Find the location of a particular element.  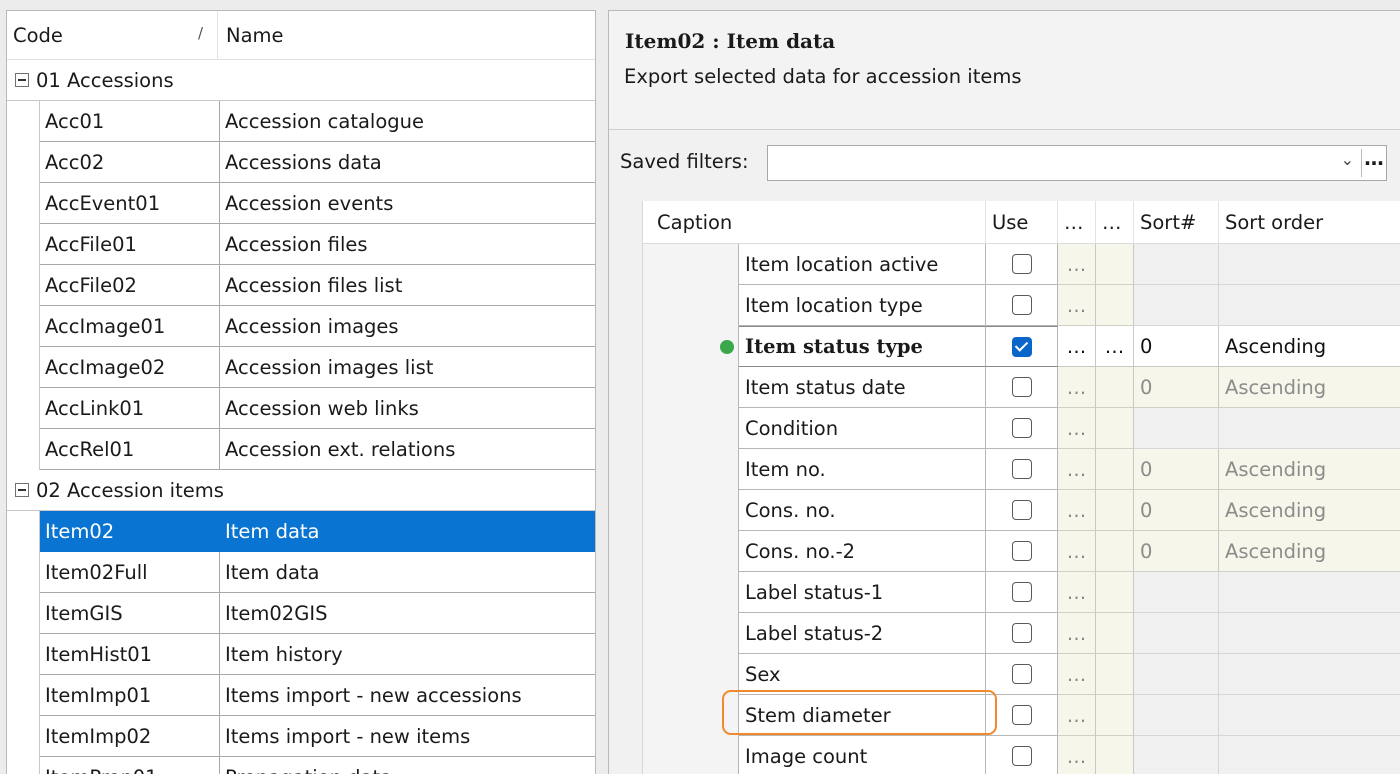

definition-row: ItemGIS Item02GIS is located at coordinates (301, 613).